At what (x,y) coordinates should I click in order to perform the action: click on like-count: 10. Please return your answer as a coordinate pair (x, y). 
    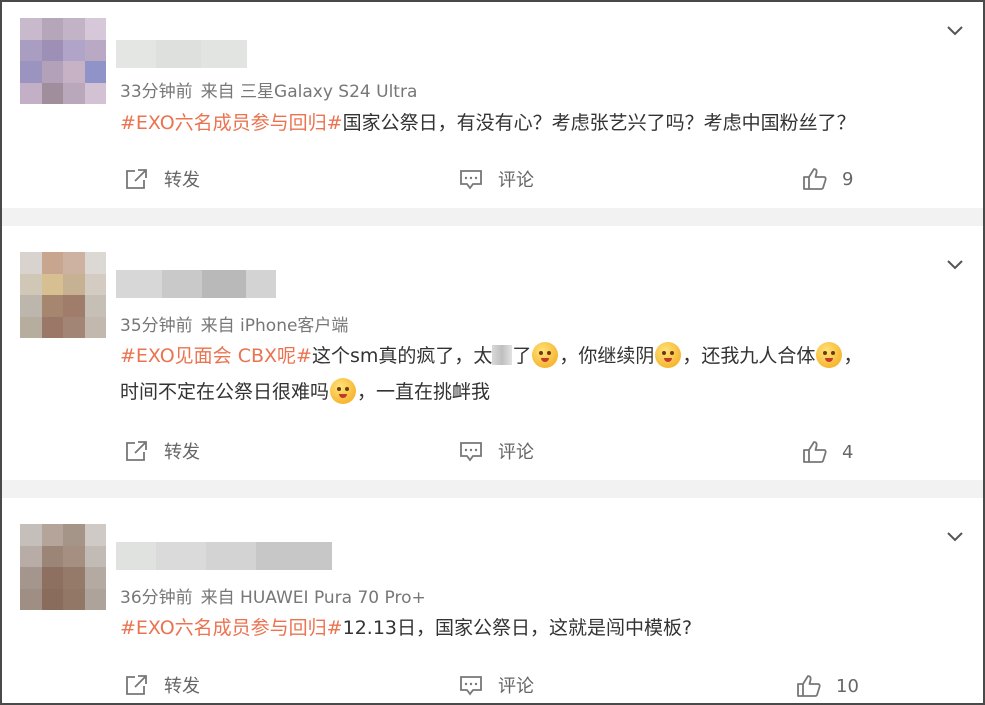
    Looking at the image, I should click on (847, 686).